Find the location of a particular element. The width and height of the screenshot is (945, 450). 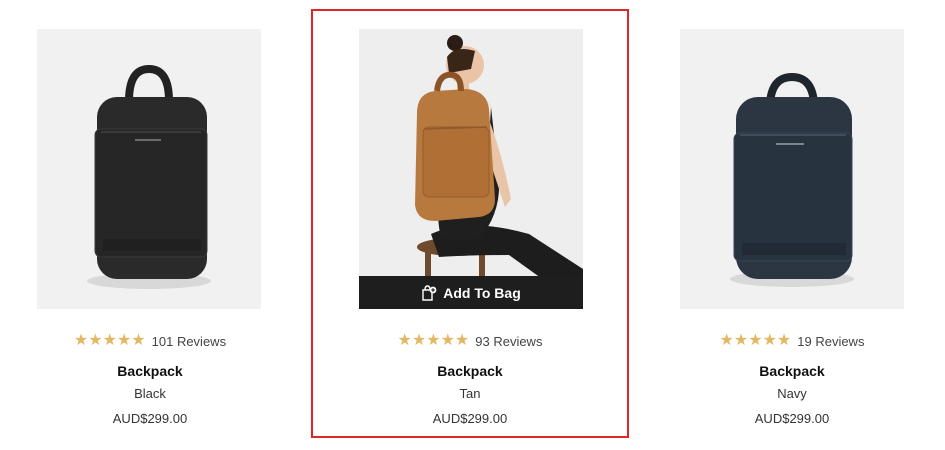

rating-row: ★ ★ ★ ★ ★ 19 Reviews is located at coordinates (792, 341).